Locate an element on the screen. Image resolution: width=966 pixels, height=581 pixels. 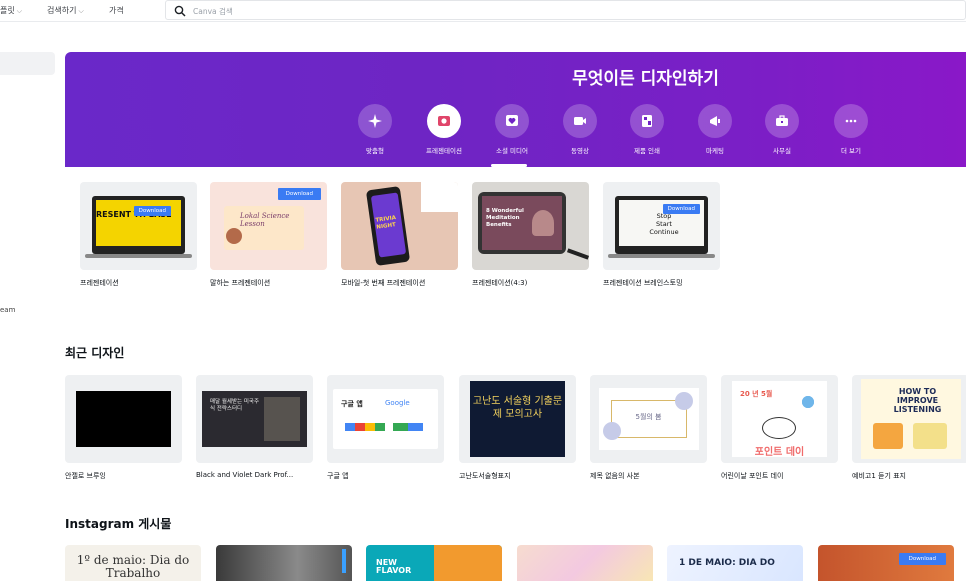
design-thumbnail: HOW TO IMPROVE LISTENING is located at coordinates (909, 419).